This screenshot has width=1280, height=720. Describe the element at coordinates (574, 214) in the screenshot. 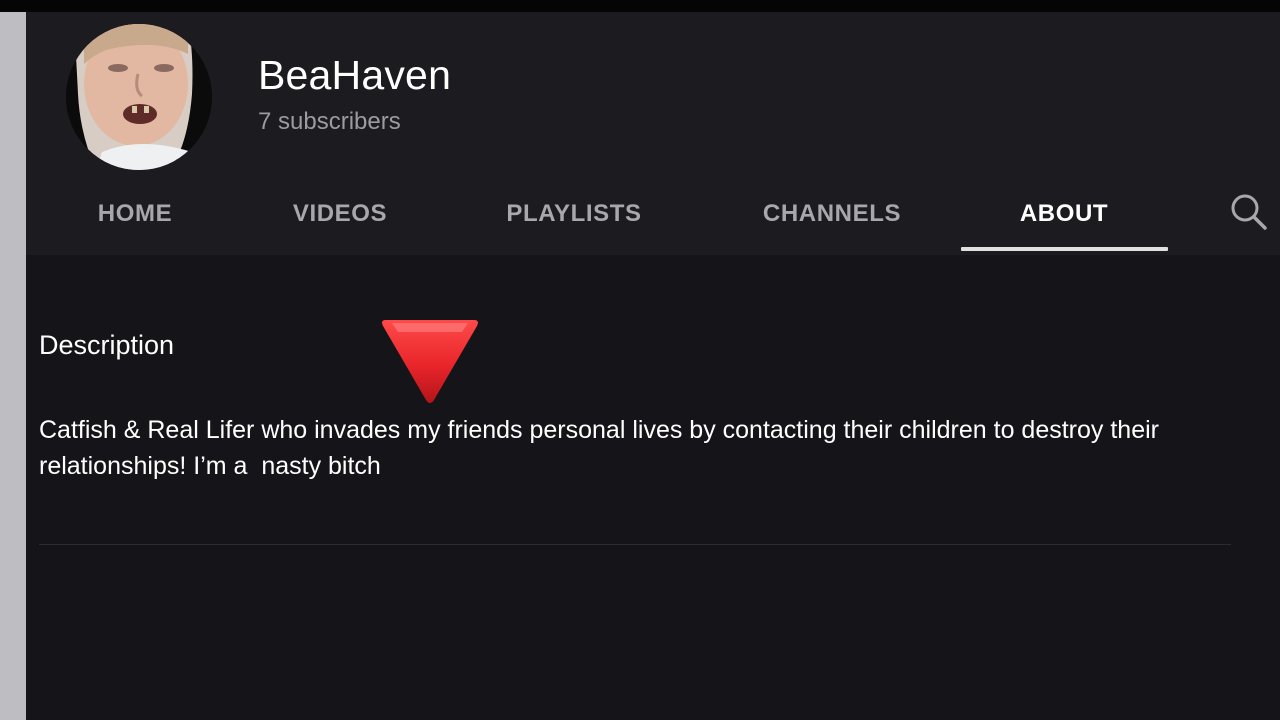

I see `tab-playlists: PLAYLISTS` at that location.